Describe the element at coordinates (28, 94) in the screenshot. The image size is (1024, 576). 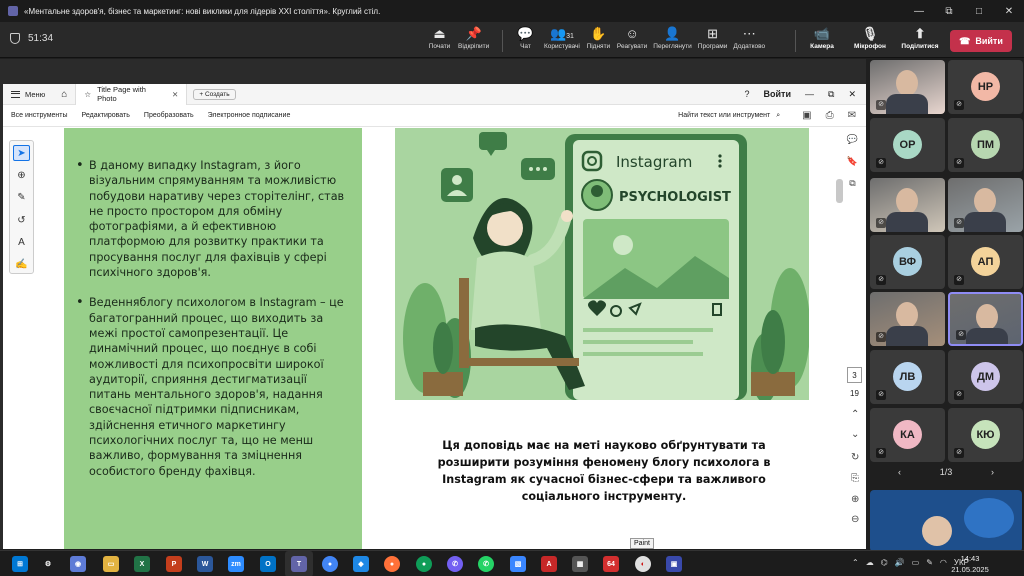
I see `acrobat-menu-button: Меню` at that location.